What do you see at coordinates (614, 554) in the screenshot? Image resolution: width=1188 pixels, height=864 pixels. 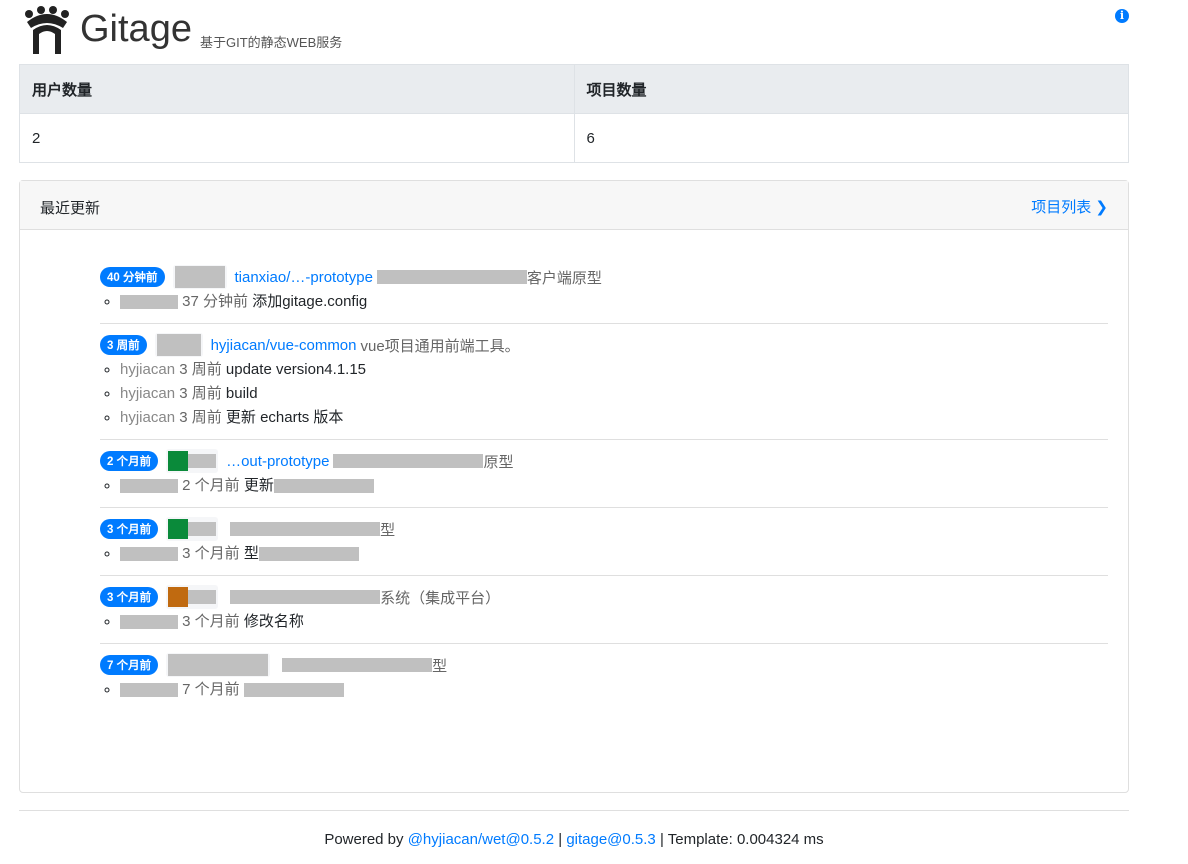 I see `commit-item: 3 个月前 型` at bounding box center [614, 554].